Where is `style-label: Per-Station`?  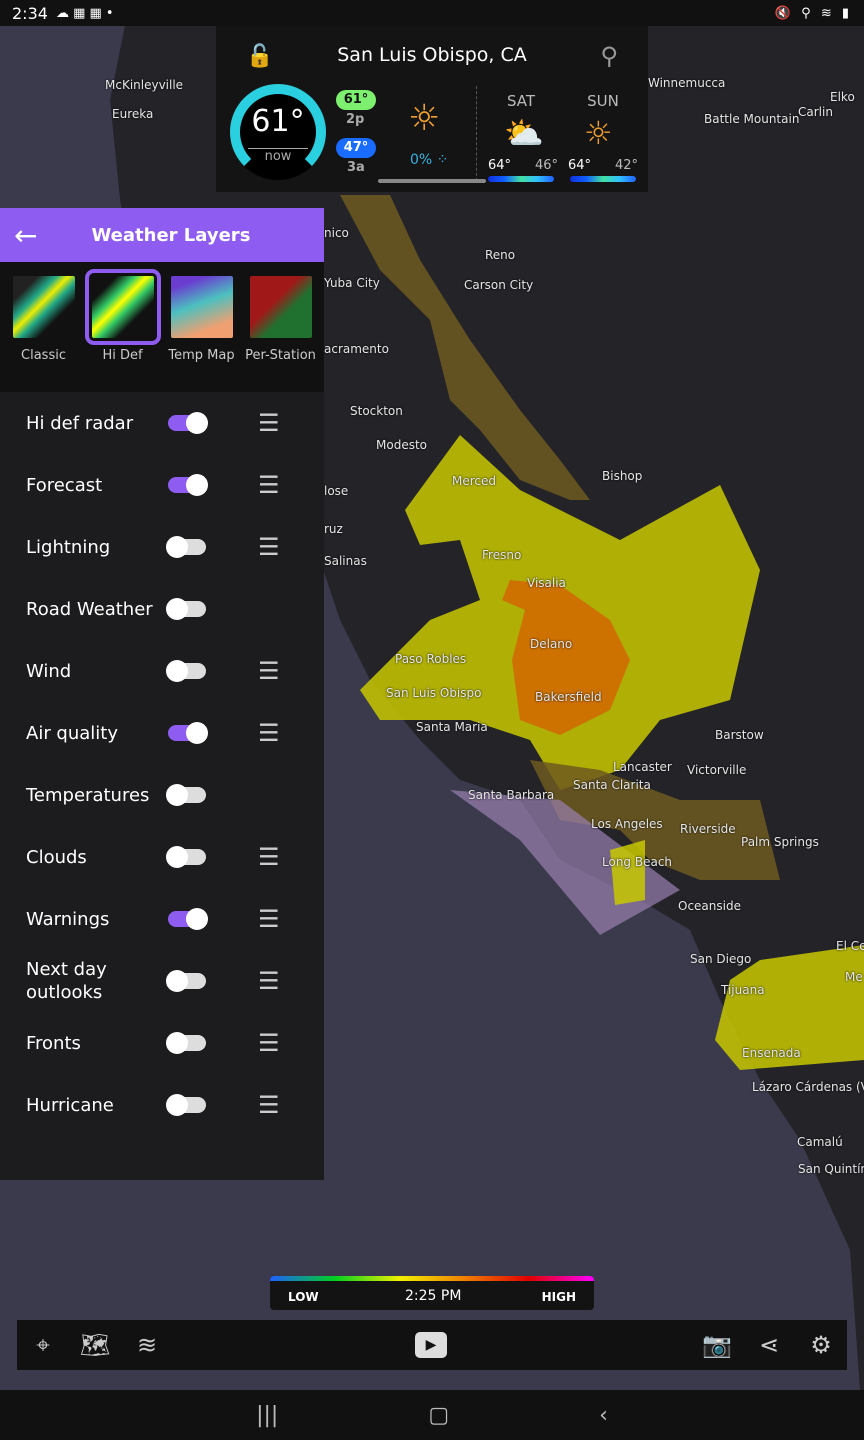
style-label: Per-Station is located at coordinates (280, 355).